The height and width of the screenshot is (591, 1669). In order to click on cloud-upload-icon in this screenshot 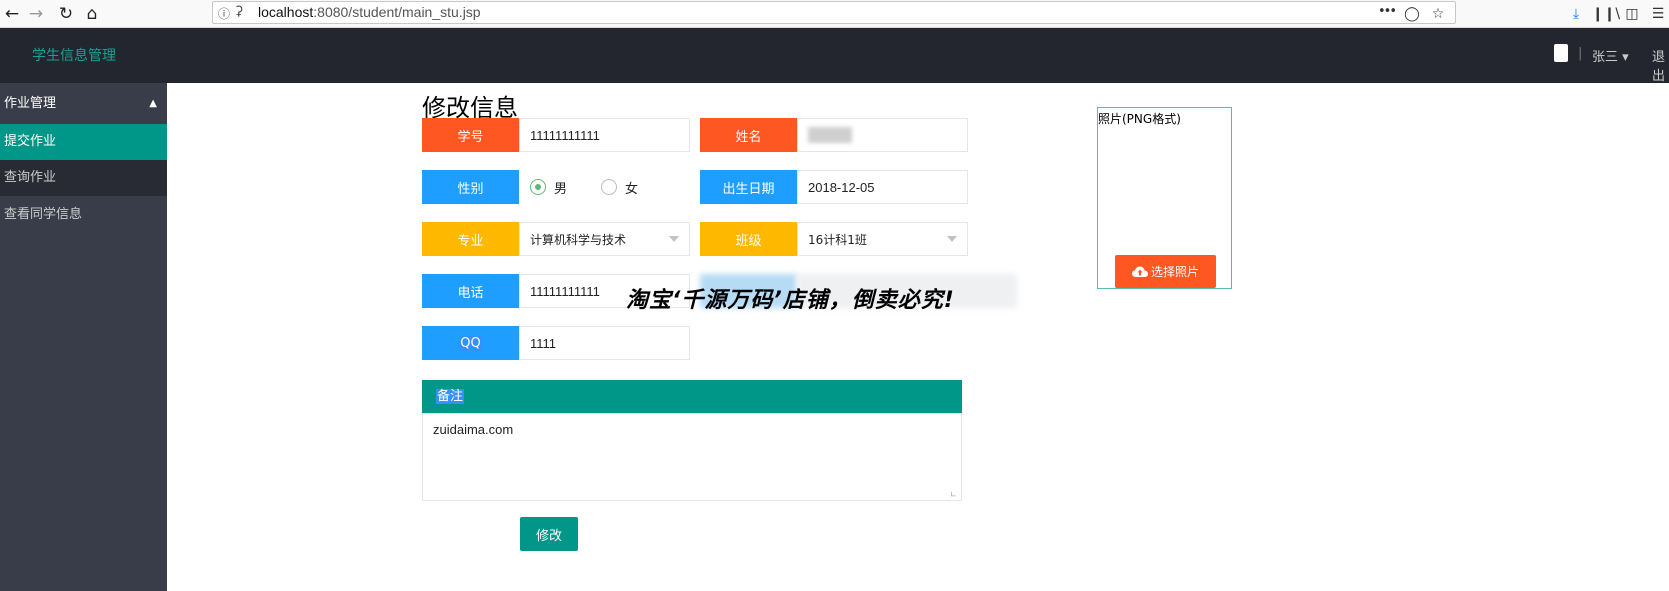, I will do `click(1139, 271)`.